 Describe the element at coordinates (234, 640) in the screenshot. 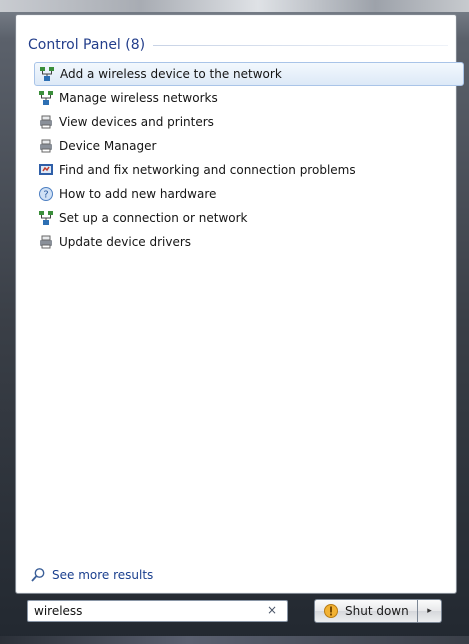

I see `taskbar-edge` at that location.